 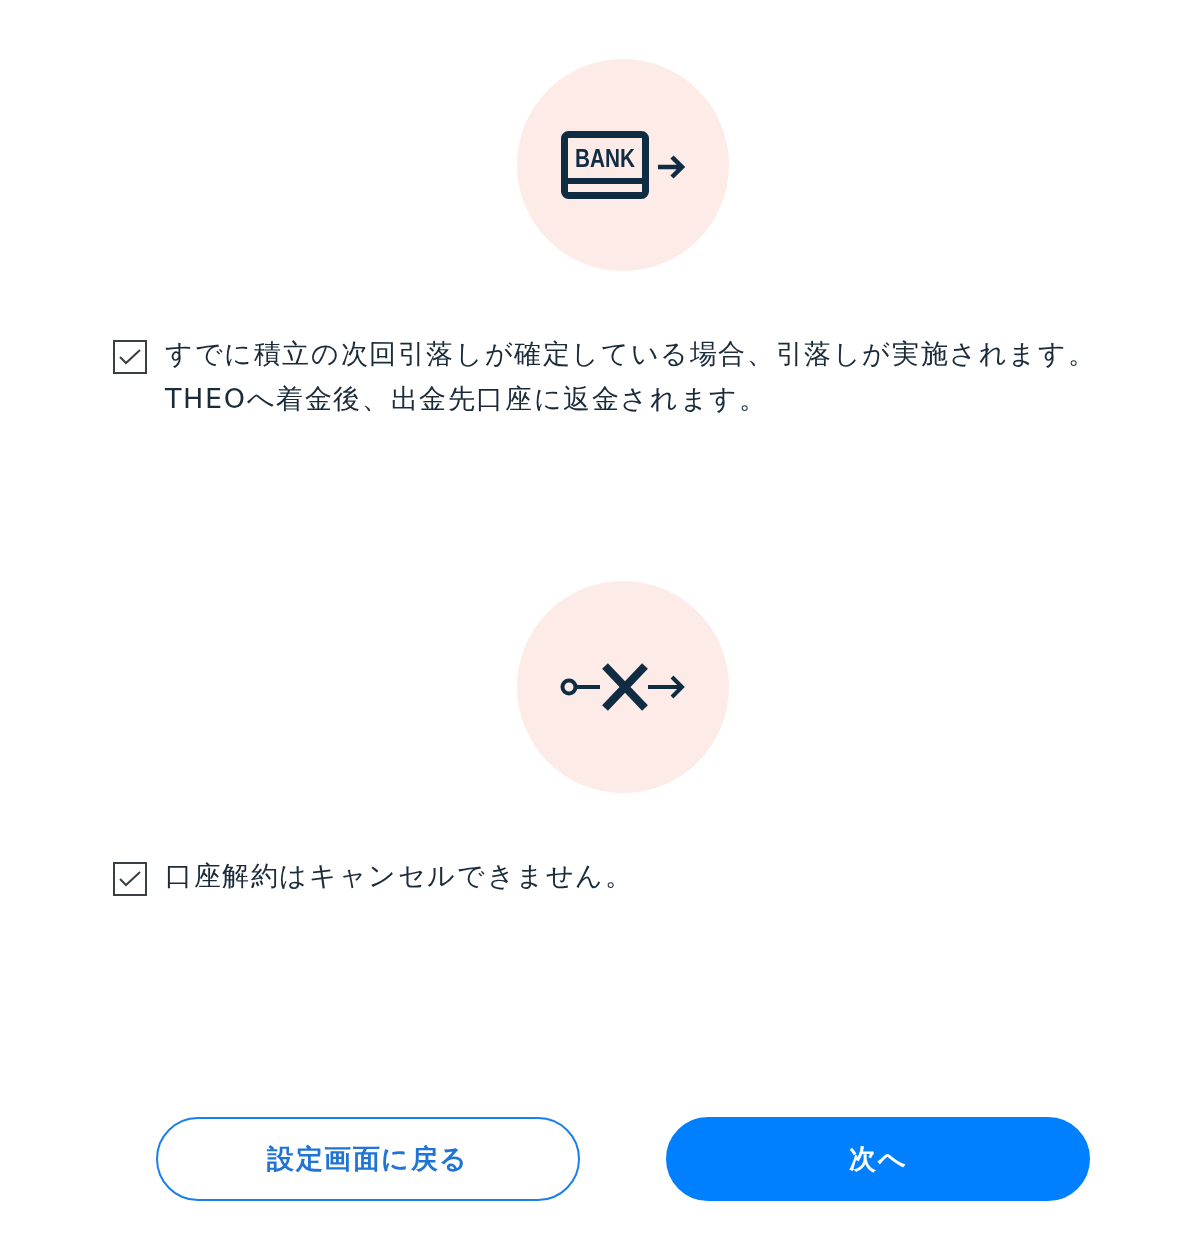 What do you see at coordinates (671, 167) in the screenshot?
I see `arrow-icon` at bounding box center [671, 167].